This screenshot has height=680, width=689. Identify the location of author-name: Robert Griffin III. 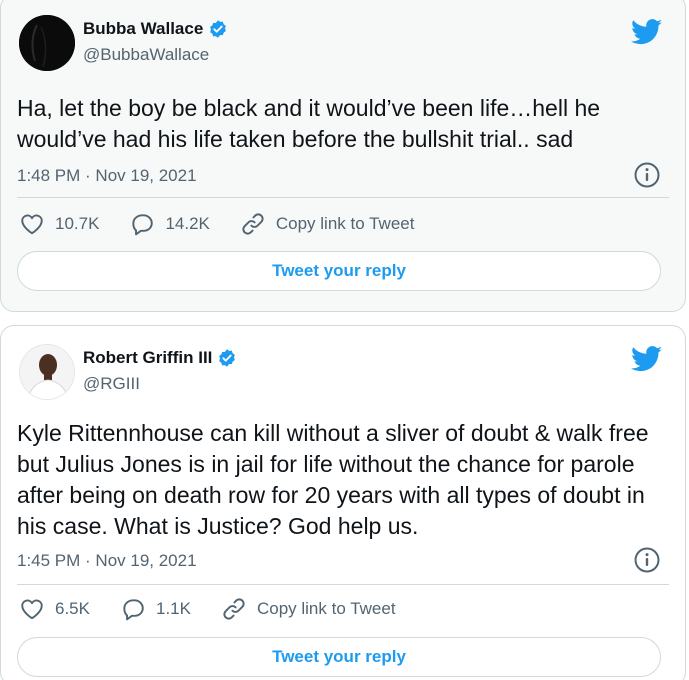
(147, 358).